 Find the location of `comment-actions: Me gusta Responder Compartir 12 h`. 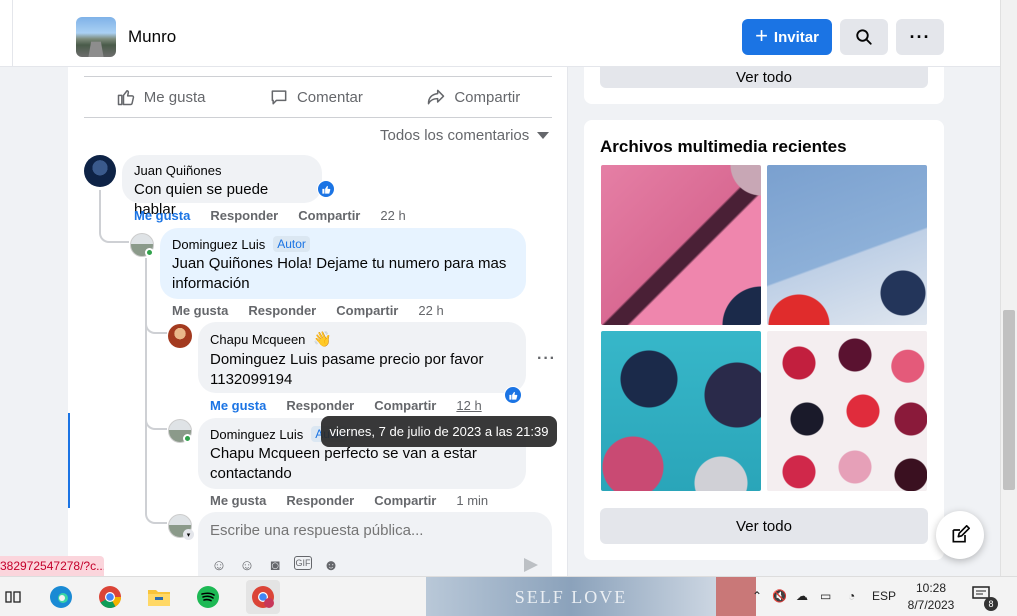

comment-actions: Me gusta Responder Compartir 12 h is located at coordinates (346, 405).